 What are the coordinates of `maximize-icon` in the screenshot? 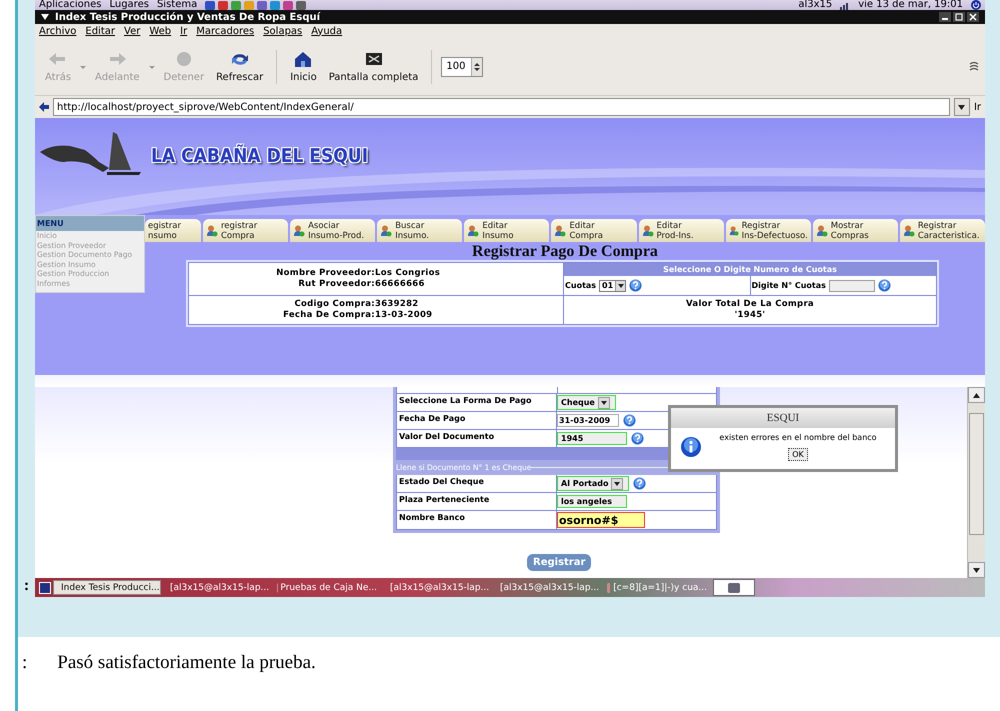 It's located at (959, 17).